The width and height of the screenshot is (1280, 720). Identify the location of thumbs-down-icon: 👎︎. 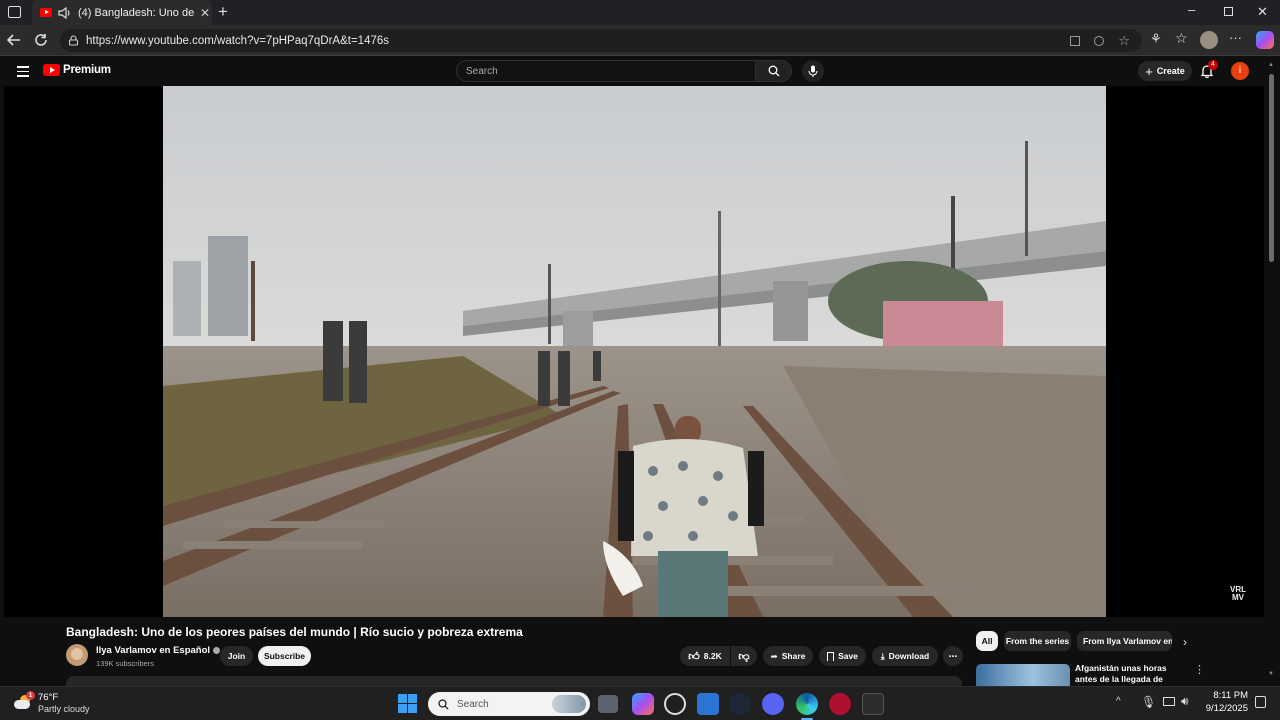
(744, 656).